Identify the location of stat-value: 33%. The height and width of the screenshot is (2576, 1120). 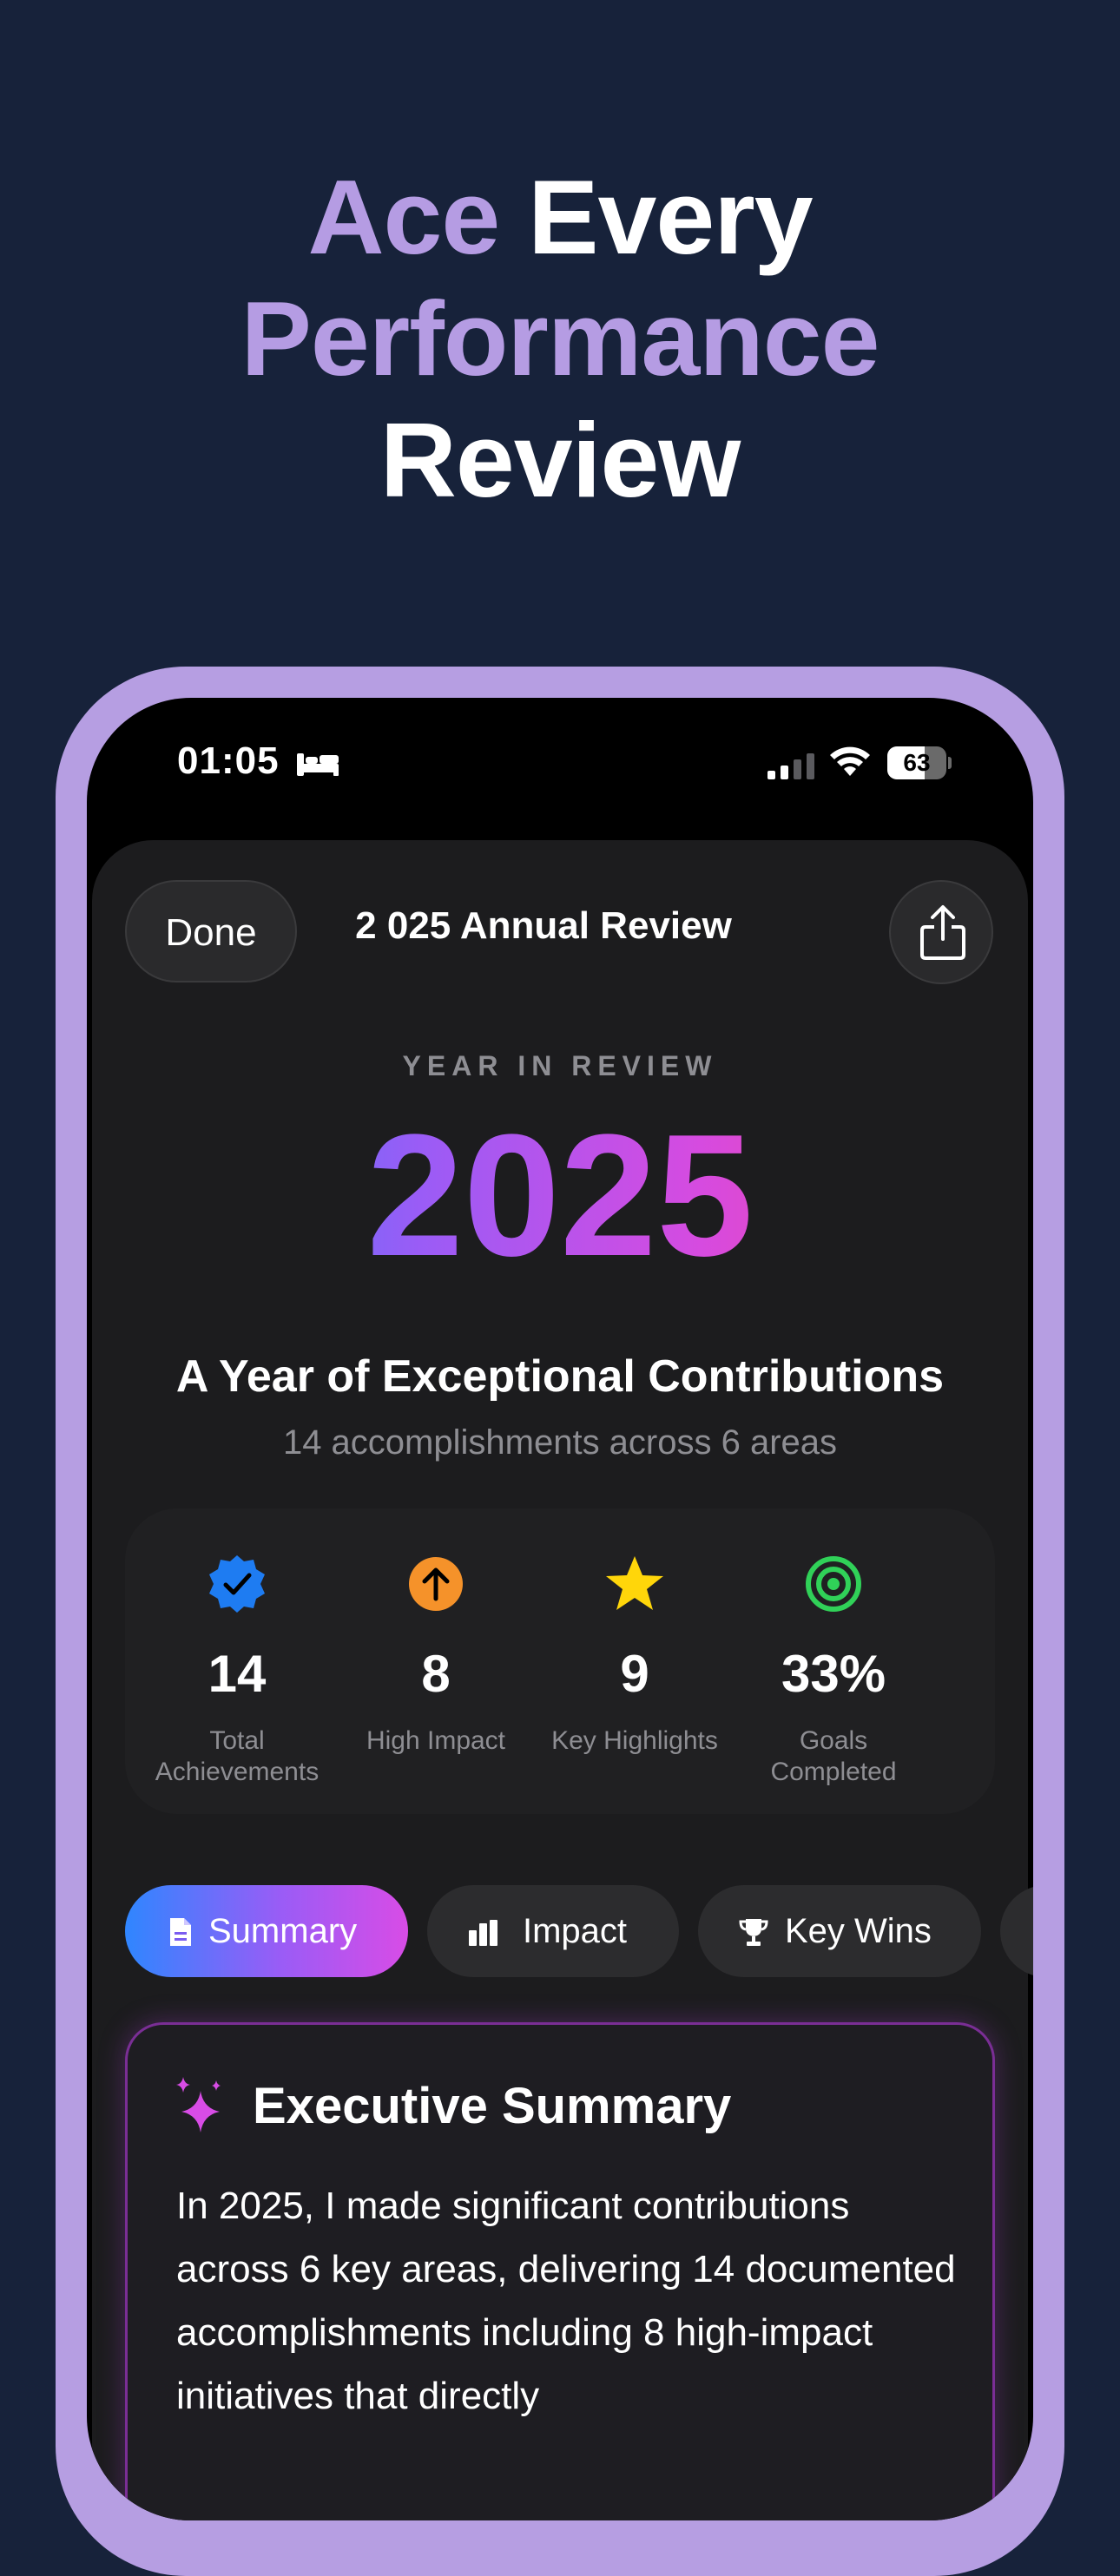
(833, 1674).